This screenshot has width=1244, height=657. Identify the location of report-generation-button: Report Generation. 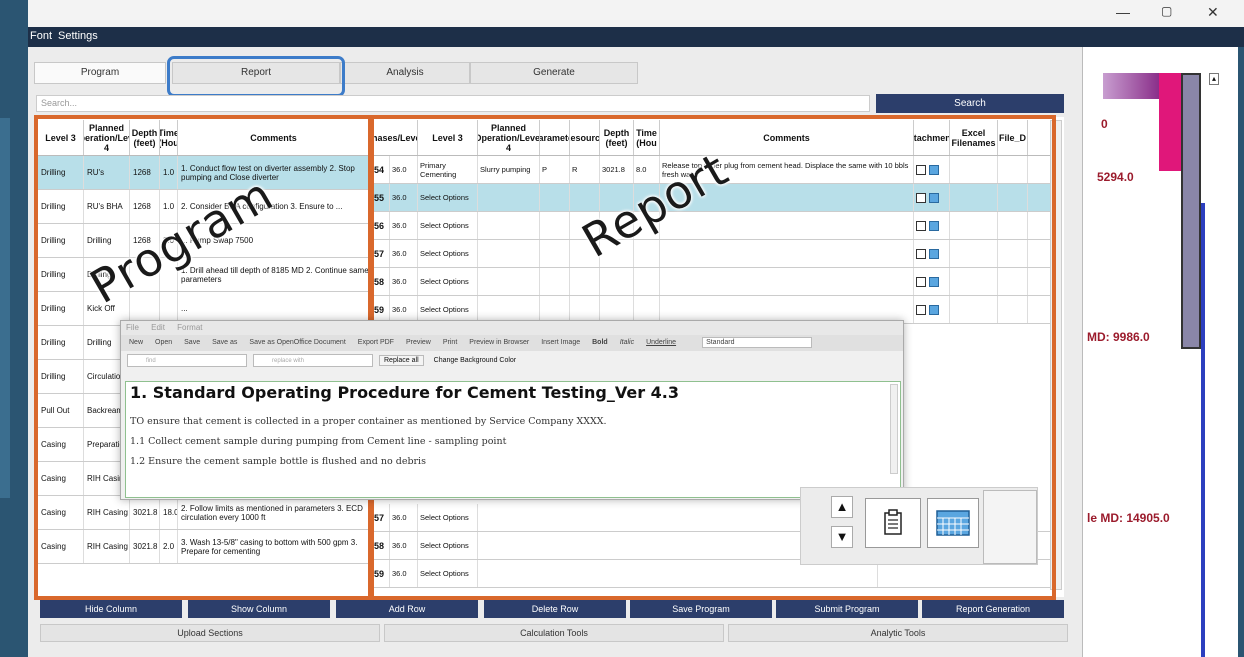
(993, 609).